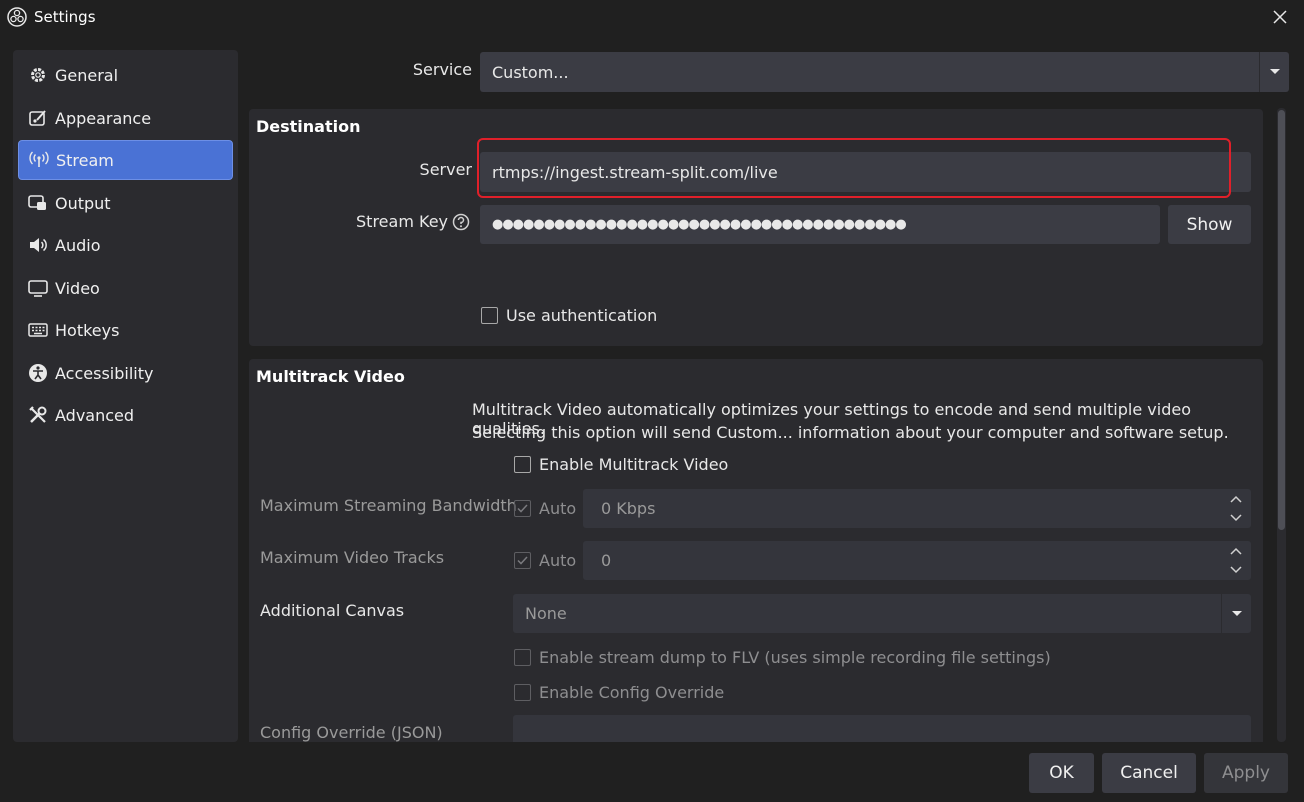  I want to click on config-override-json-label: Config Override (JSON), so click(351, 732).